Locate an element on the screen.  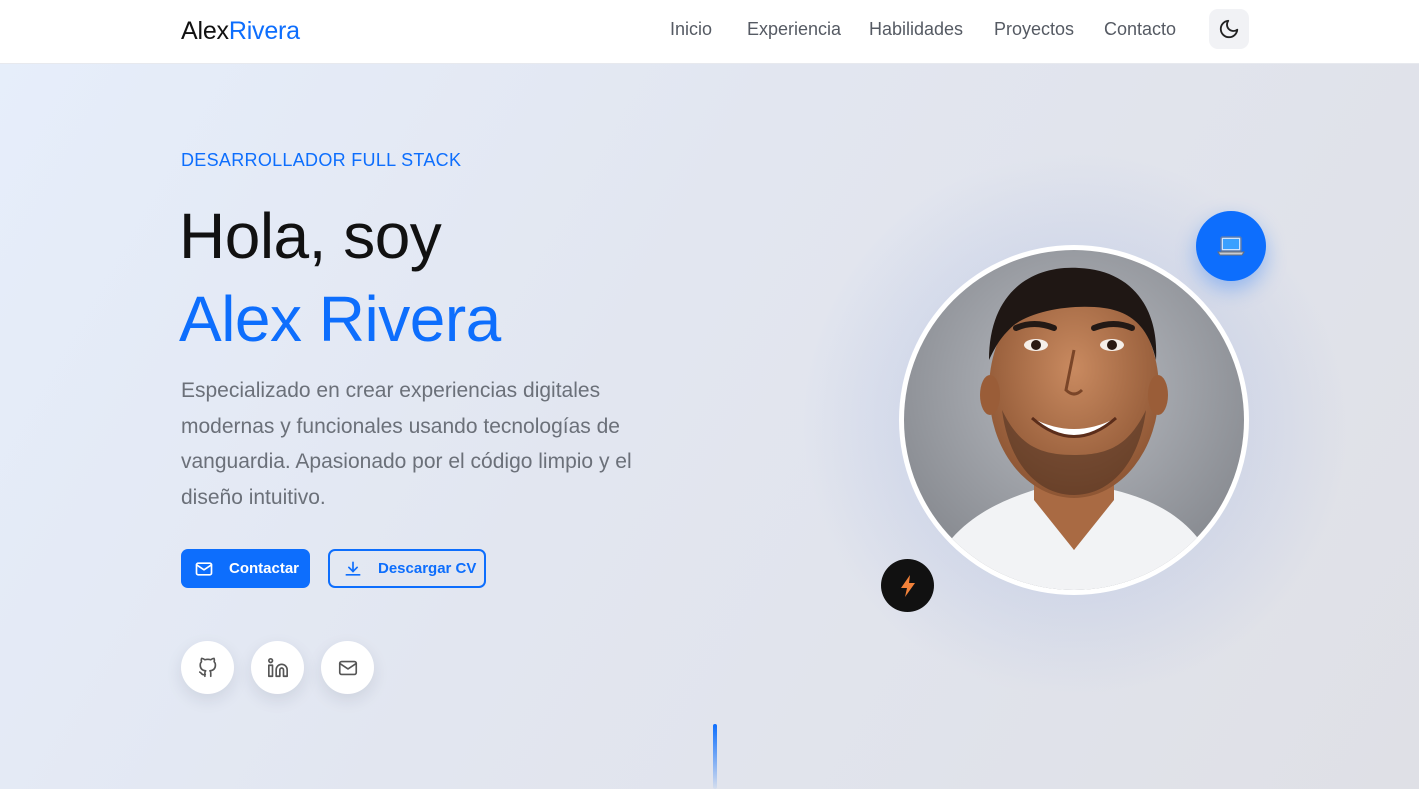
hero-greeting: Hola, soy is located at coordinates (310, 236).